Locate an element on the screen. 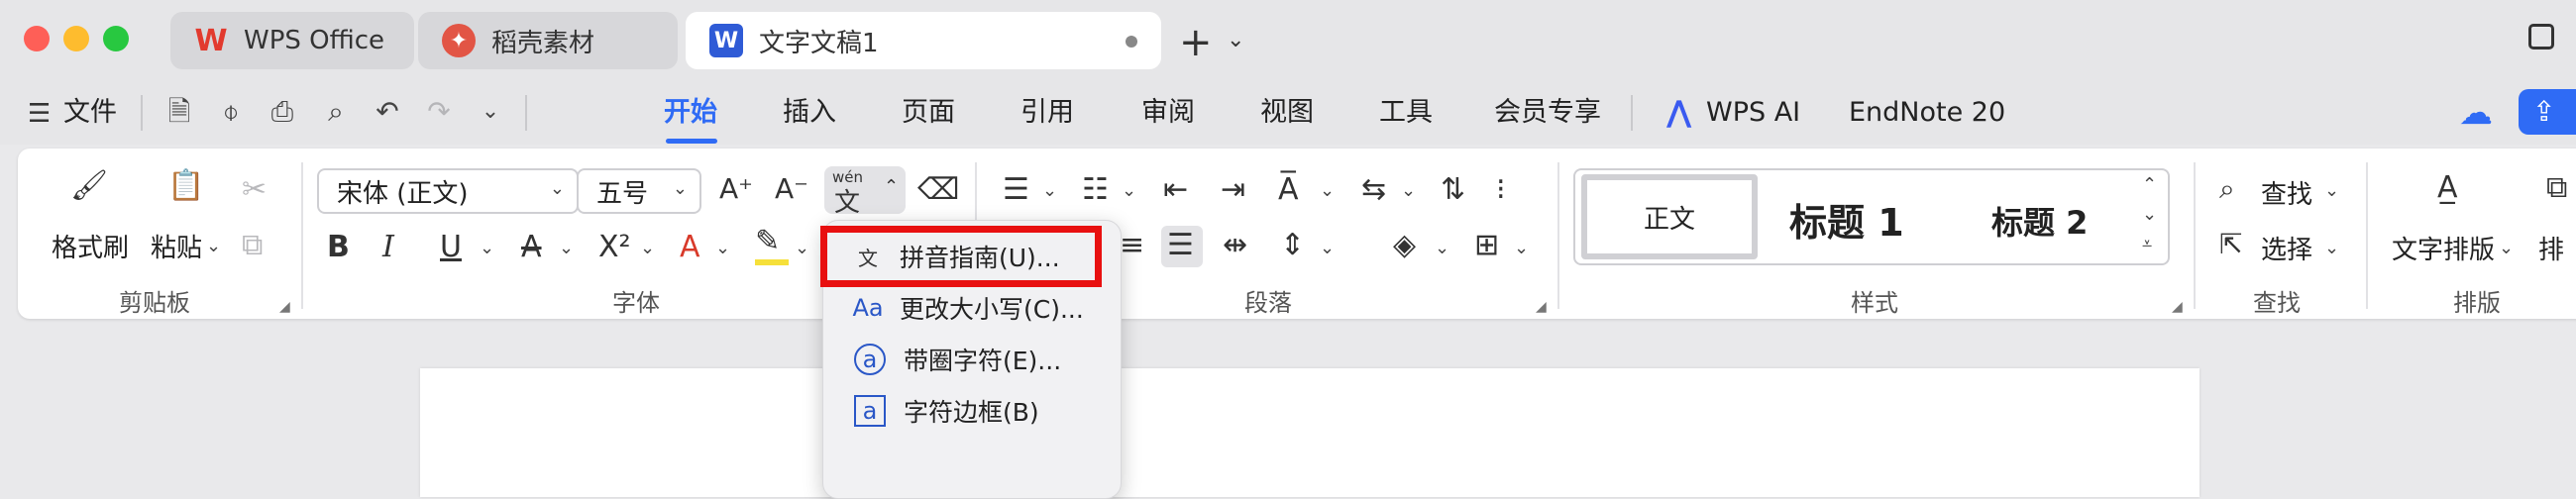 This screenshot has width=2576, height=499. tab-document: W 文字文稿1 is located at coordinates (923, 40).